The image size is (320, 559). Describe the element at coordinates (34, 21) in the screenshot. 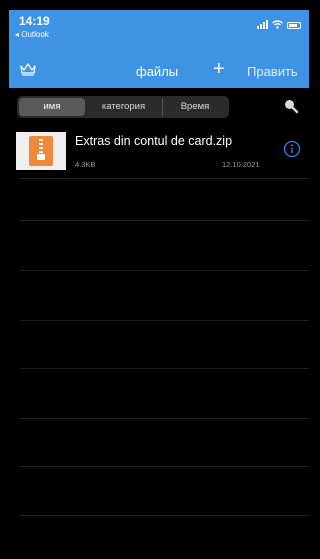

I see `status-time: 14:19` at that location.